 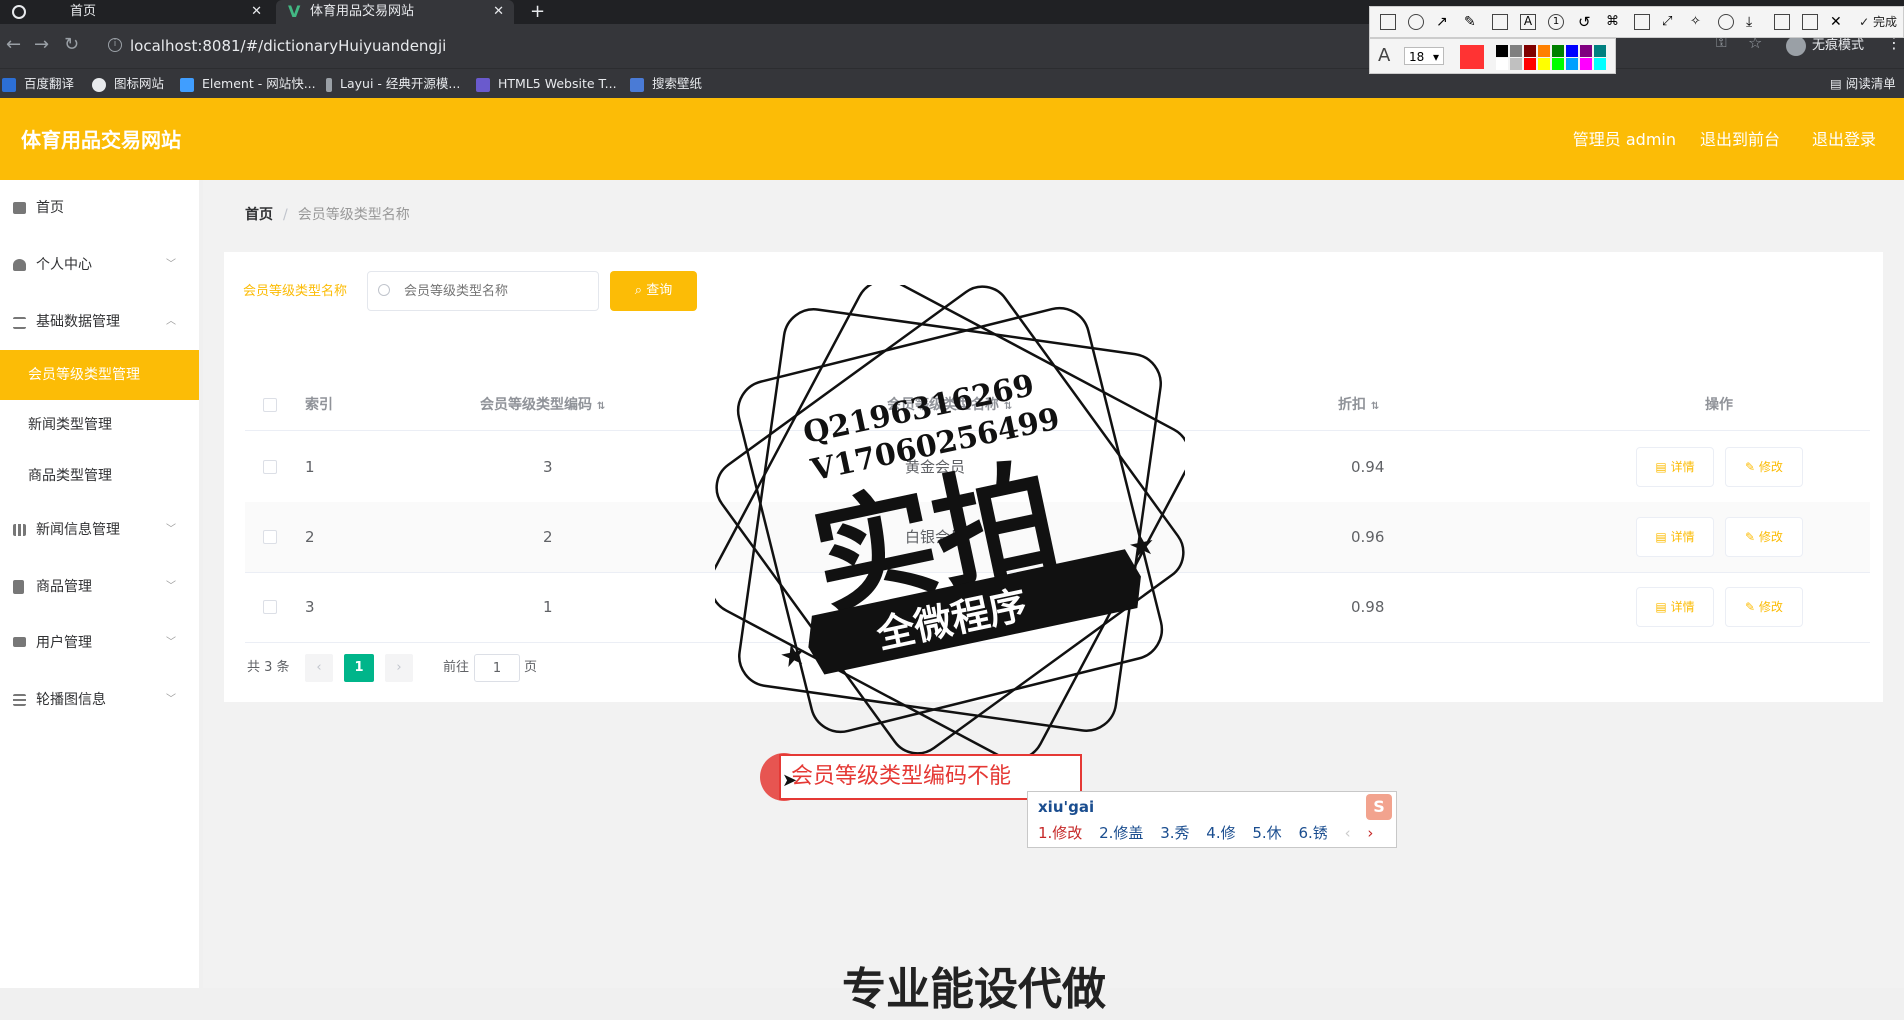 What do you see at coordinates (1220, 833) in the screenshot?
I see `ime-candidate: 4.修` at bounding box center [1220, 833].